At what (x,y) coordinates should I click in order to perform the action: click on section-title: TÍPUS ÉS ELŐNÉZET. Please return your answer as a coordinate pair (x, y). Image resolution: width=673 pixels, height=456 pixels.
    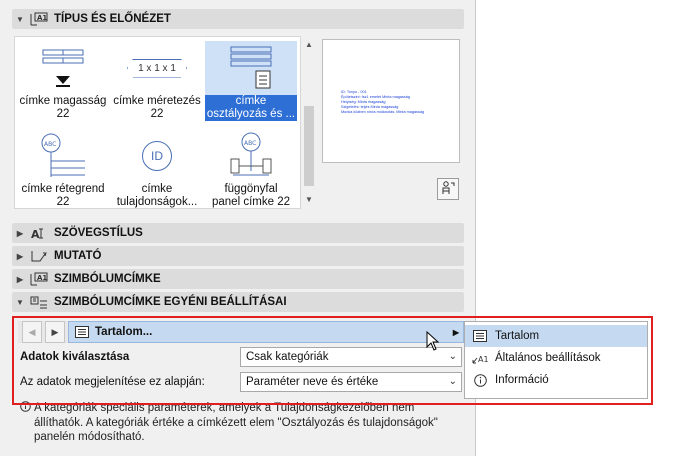
    Looking at the image, I should click on (112, 19).